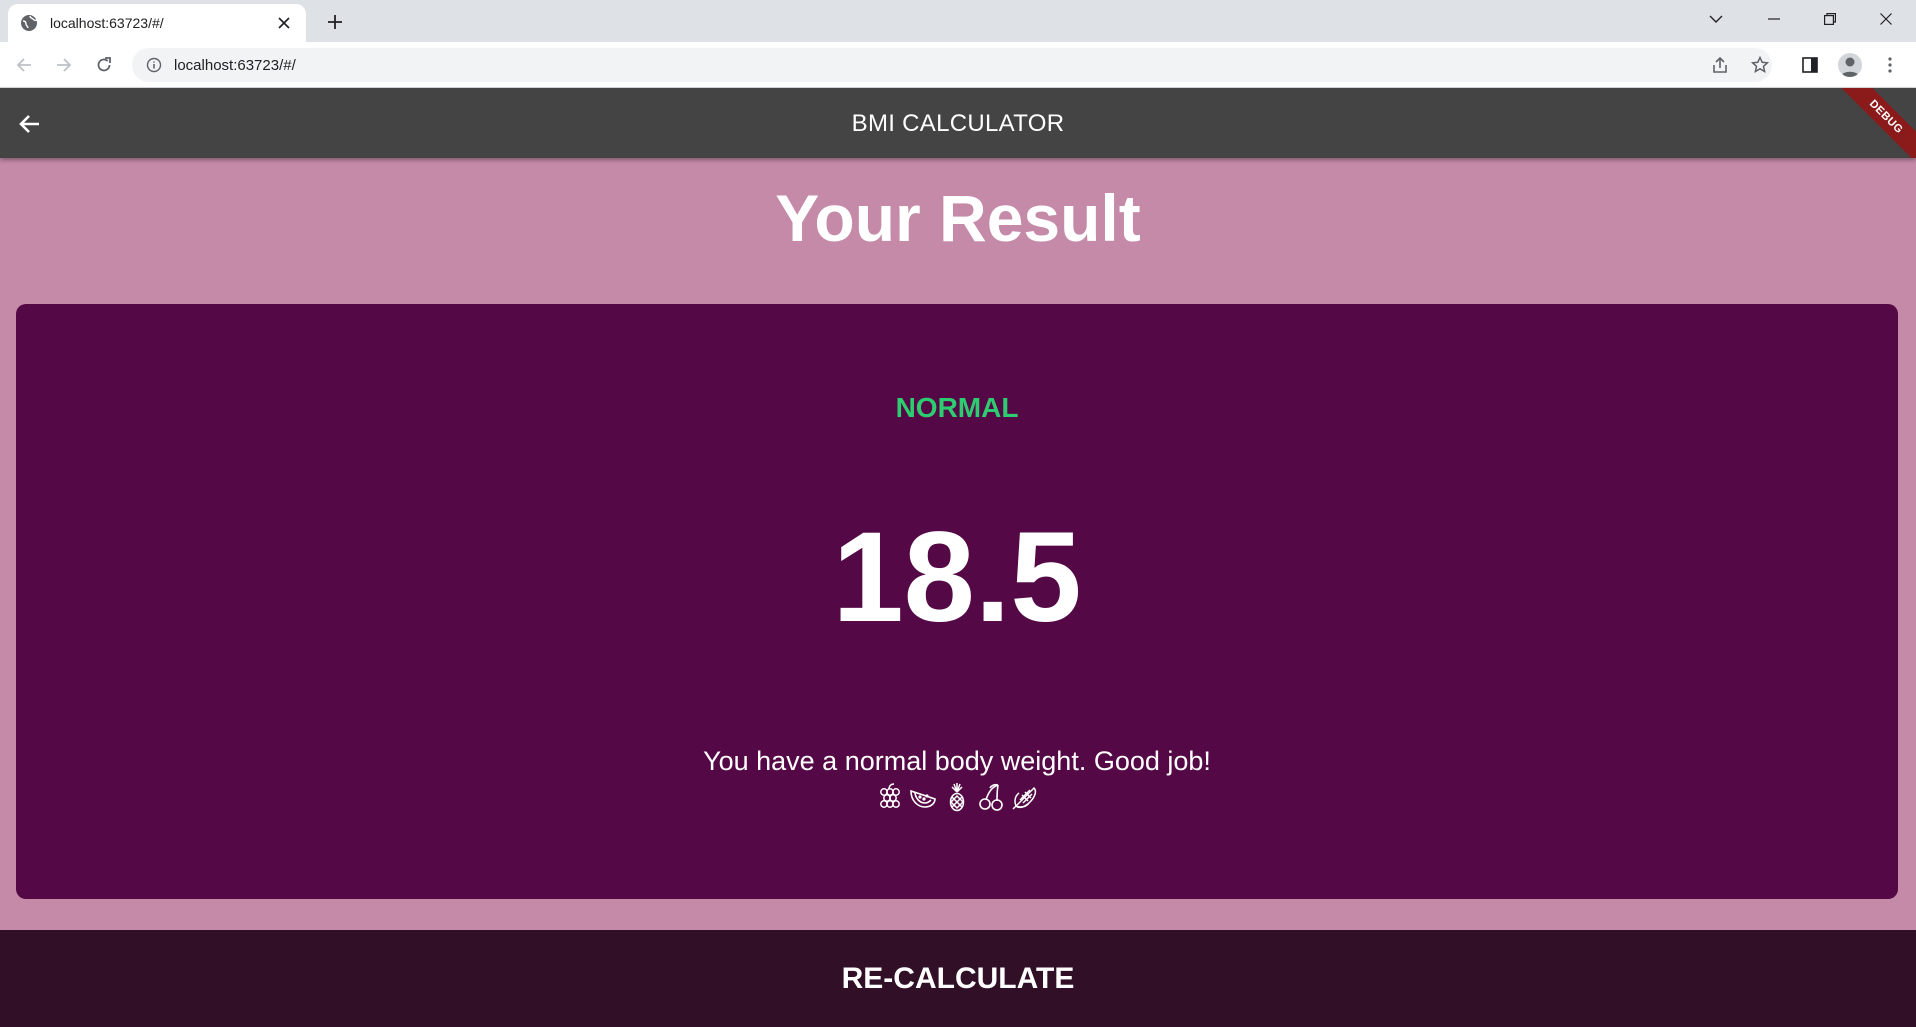  What do you see at coordinates (107, 23) in the screenshot?
I see `tab-title: localhost:63723/#/` at bounding box center [107, 23].